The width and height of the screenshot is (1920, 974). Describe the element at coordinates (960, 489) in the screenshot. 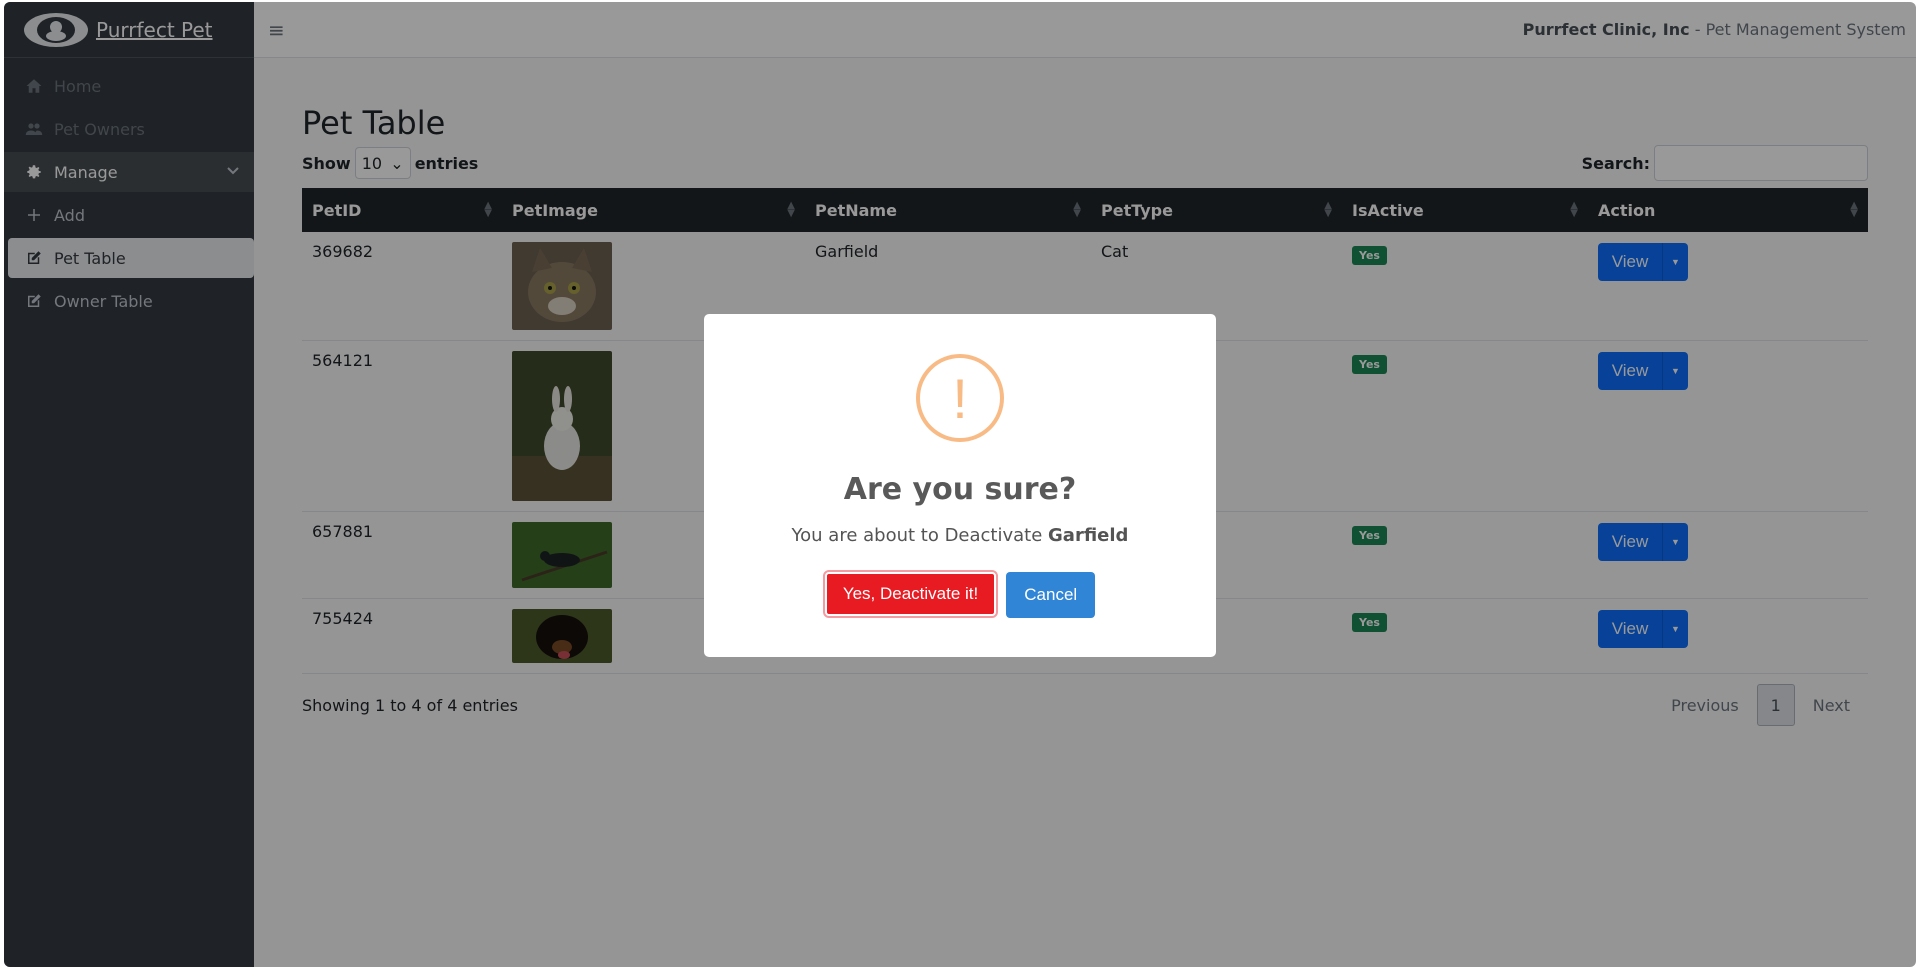

I see `dialog-title: Are you sure?` at that location.